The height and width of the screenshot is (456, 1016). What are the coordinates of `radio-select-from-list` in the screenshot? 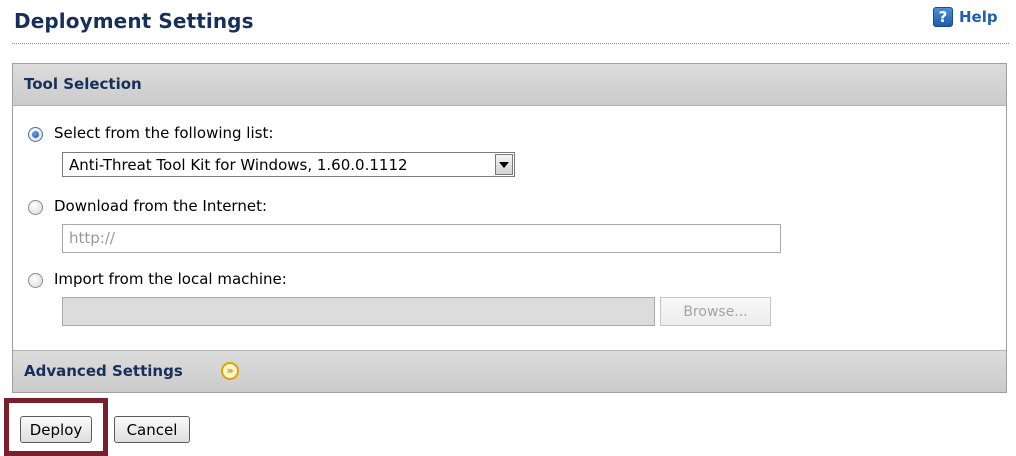 It's located at (35, 134).